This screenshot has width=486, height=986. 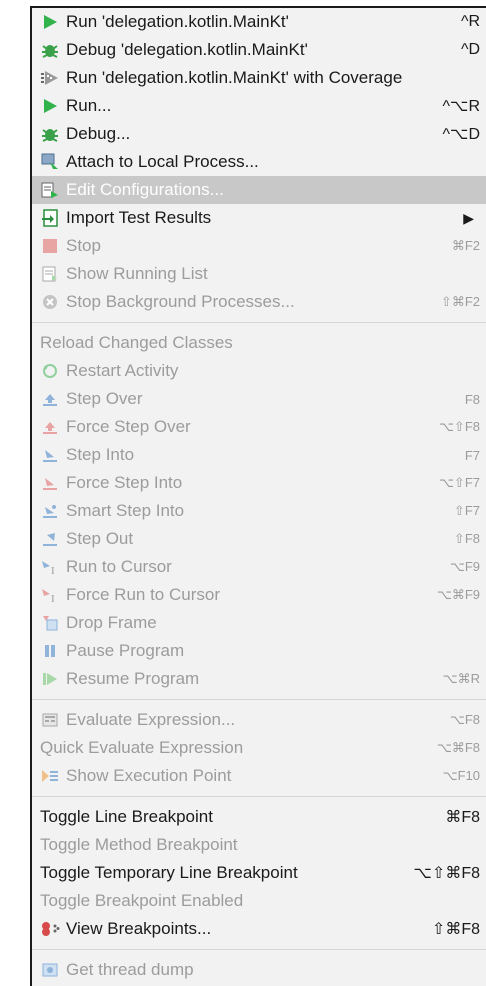 I want to click on drop-frame-icon, so click(x=50, y=623).